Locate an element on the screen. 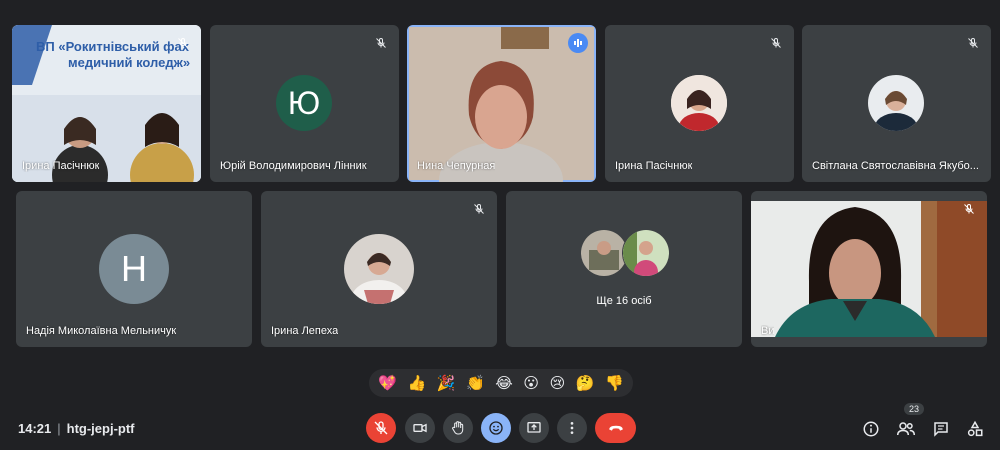 Image resolution: width=1000 pixels, height=450 pixels. reaction-laughing: 😂 is located at coordinates (504, 383).